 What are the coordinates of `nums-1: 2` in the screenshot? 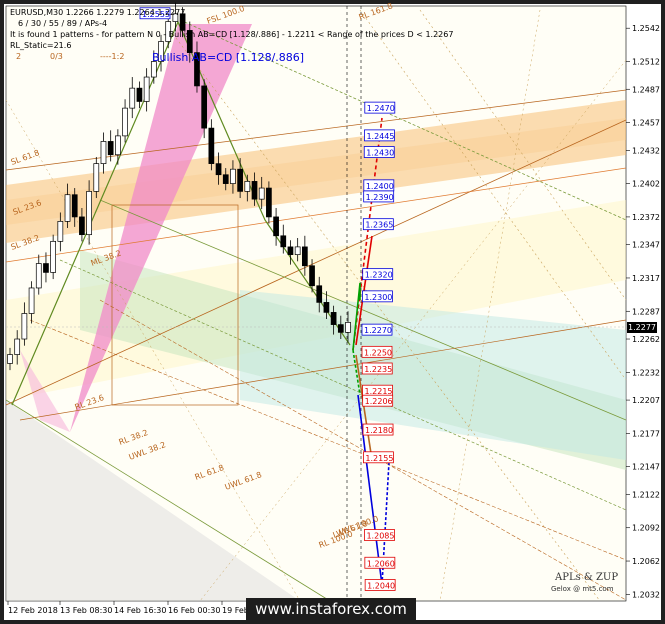 It's located at (19, 56).